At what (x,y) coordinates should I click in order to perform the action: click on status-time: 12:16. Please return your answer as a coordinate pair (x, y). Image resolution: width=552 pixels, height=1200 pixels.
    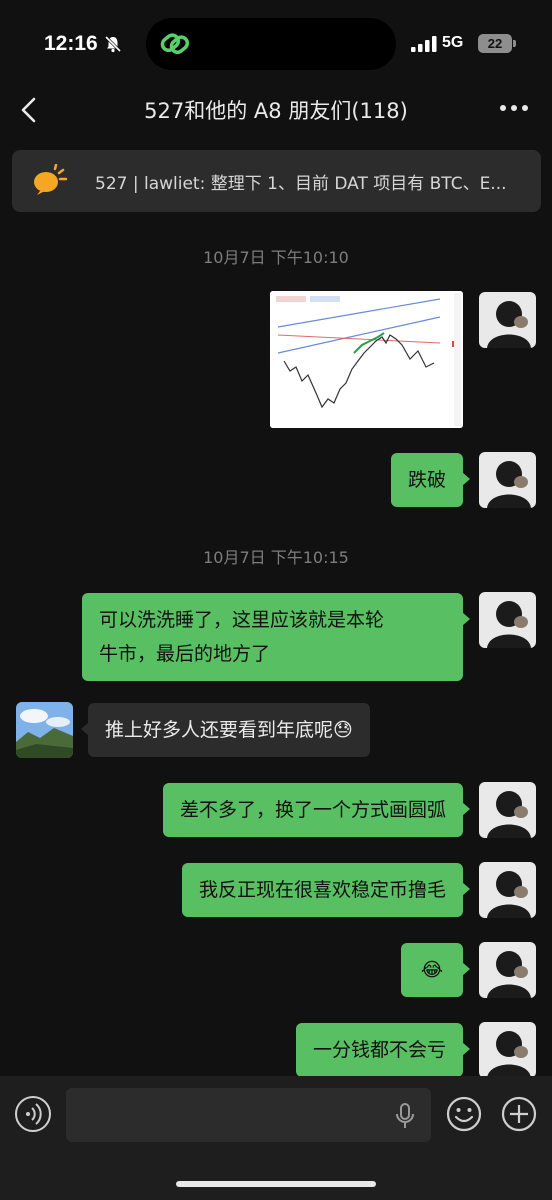
    Looking at the image, I should click on (71, 43).